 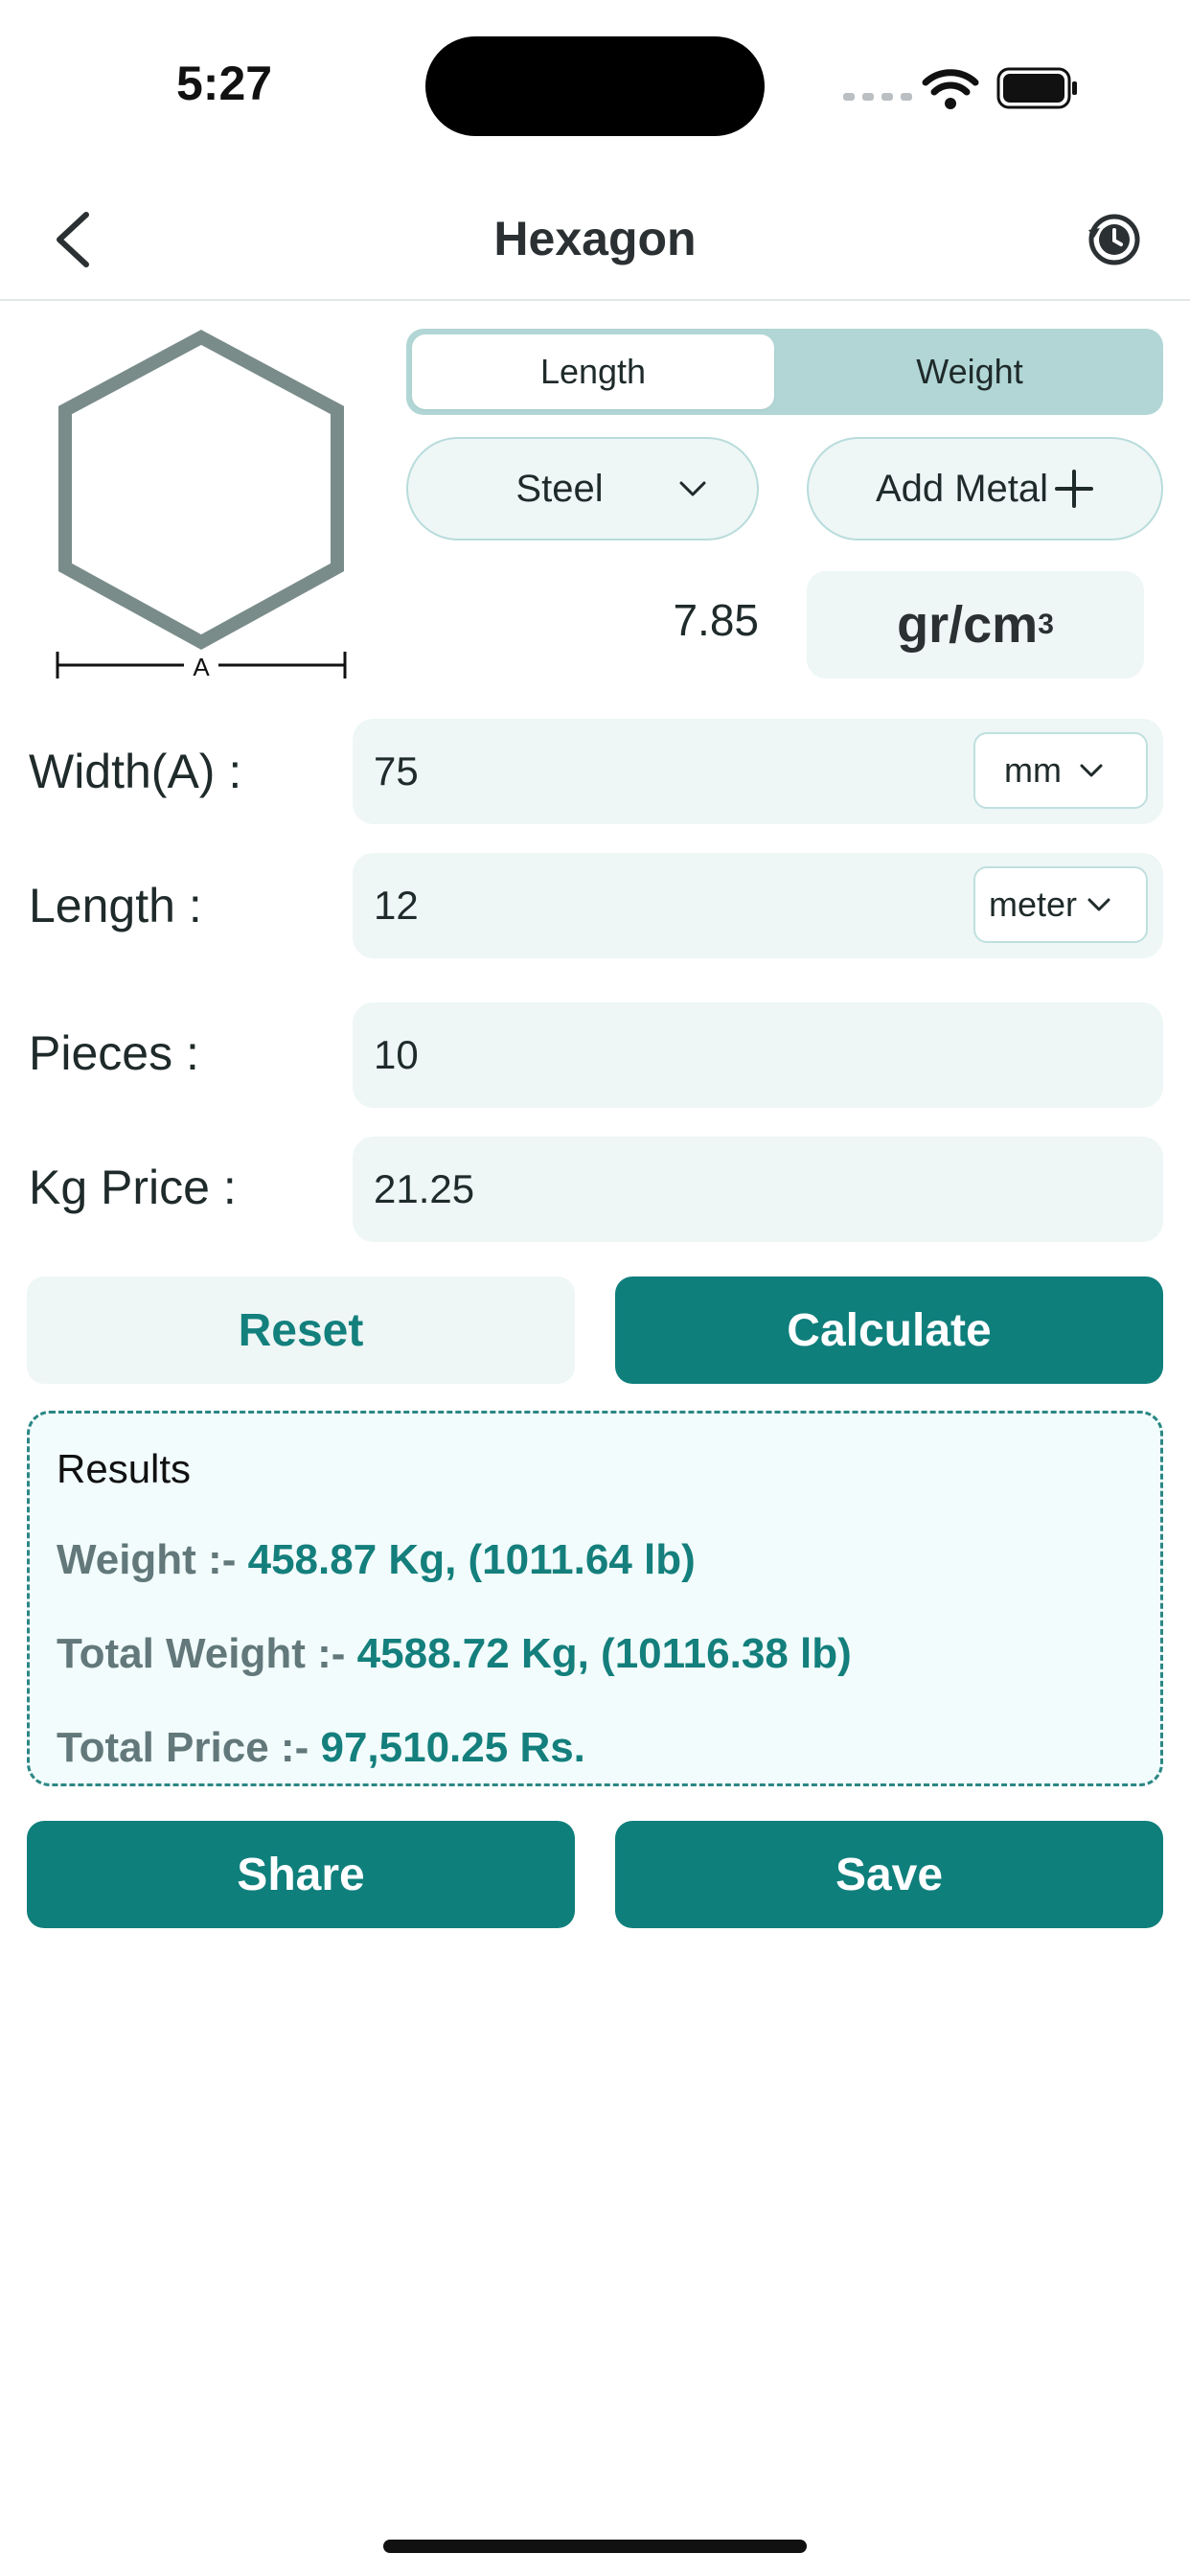 What do you see at coordinates (116, 905) in the screenshot?
I see `length-label: Length :` at bounding box center [116, 905].